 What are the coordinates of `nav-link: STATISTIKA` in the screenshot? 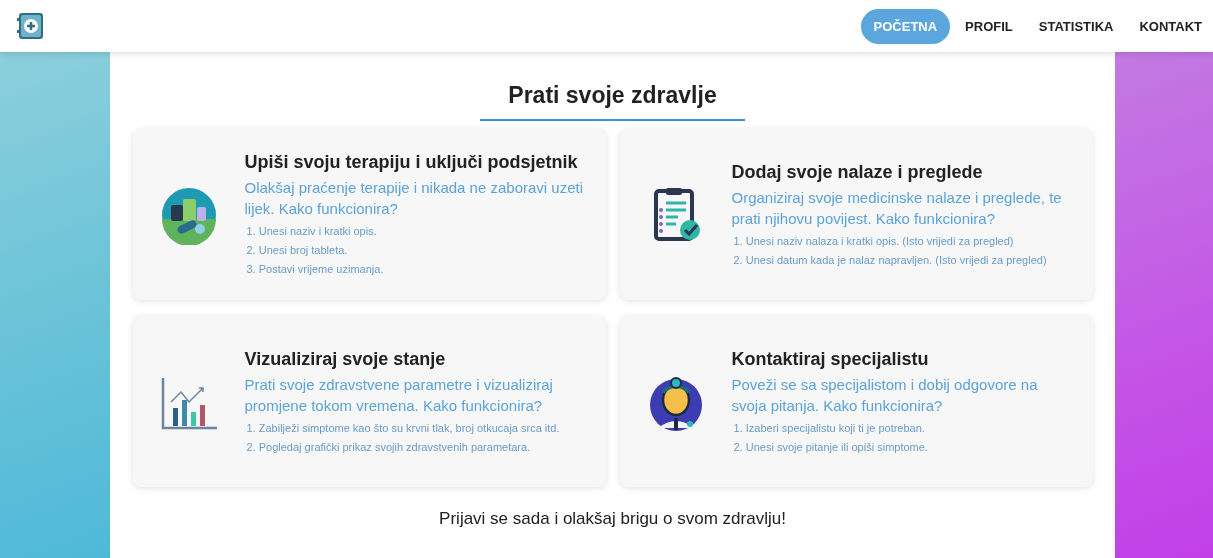 It's located at (1076, 26).